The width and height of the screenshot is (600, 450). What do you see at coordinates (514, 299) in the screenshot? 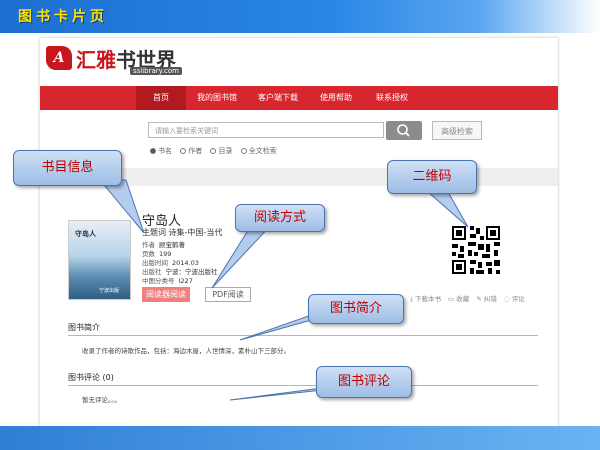
I see `comment-action: ◌ 评论` at bounding box center [514, 299].